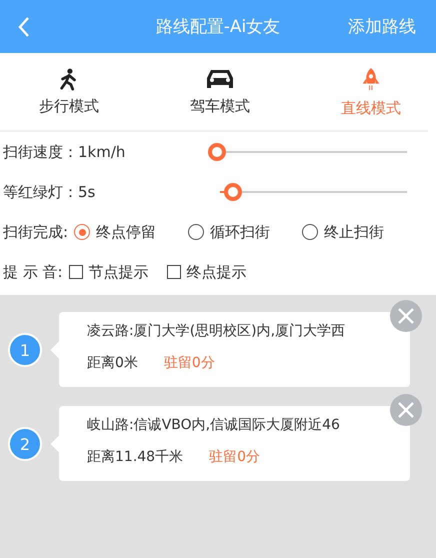 This screenshot has width=436, height=558. Describe the element at coordinates (214, 425) in the screenshot. I see `point-address: 岐山路:信诚VBO内,信诚国际大厦附近46` at that location.